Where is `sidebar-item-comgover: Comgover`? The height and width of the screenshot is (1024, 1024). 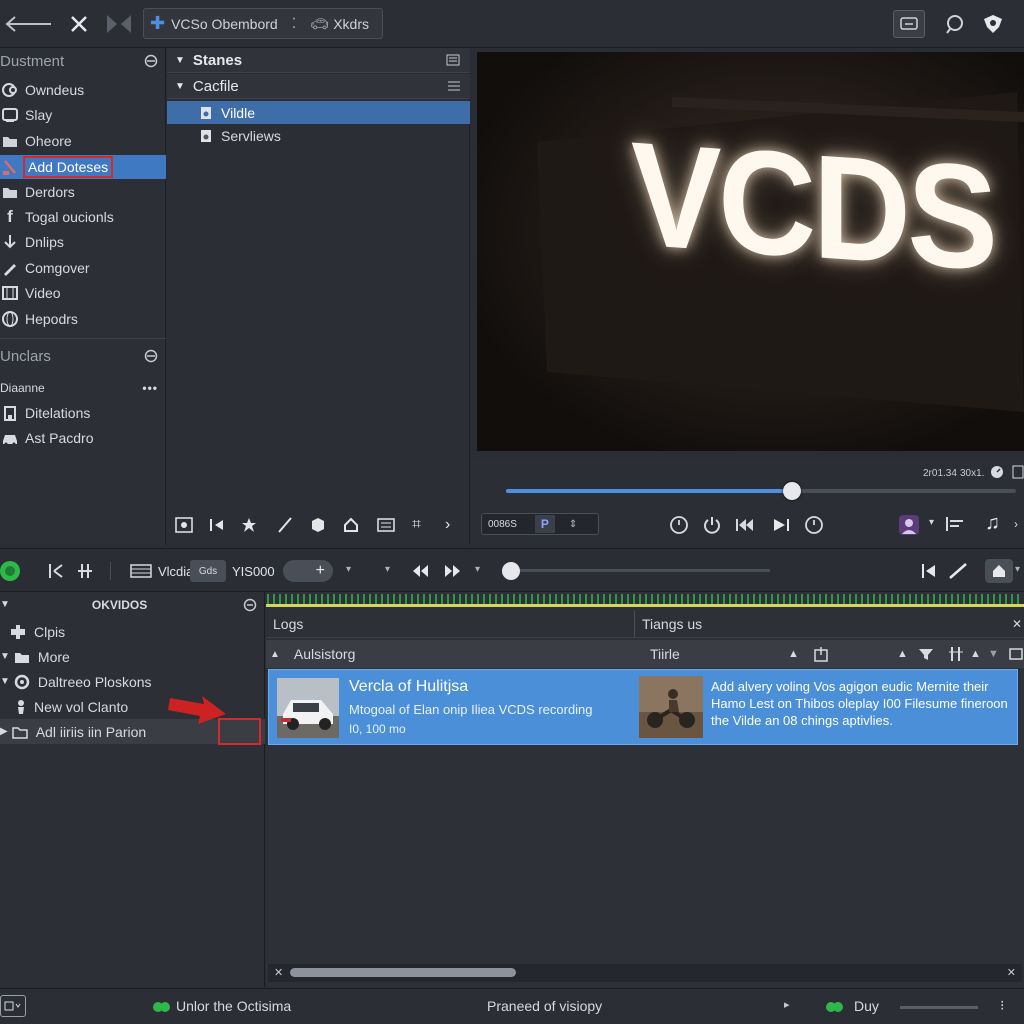 sidebar-item-comgover: Comgover is located at coordinates (83, 268).